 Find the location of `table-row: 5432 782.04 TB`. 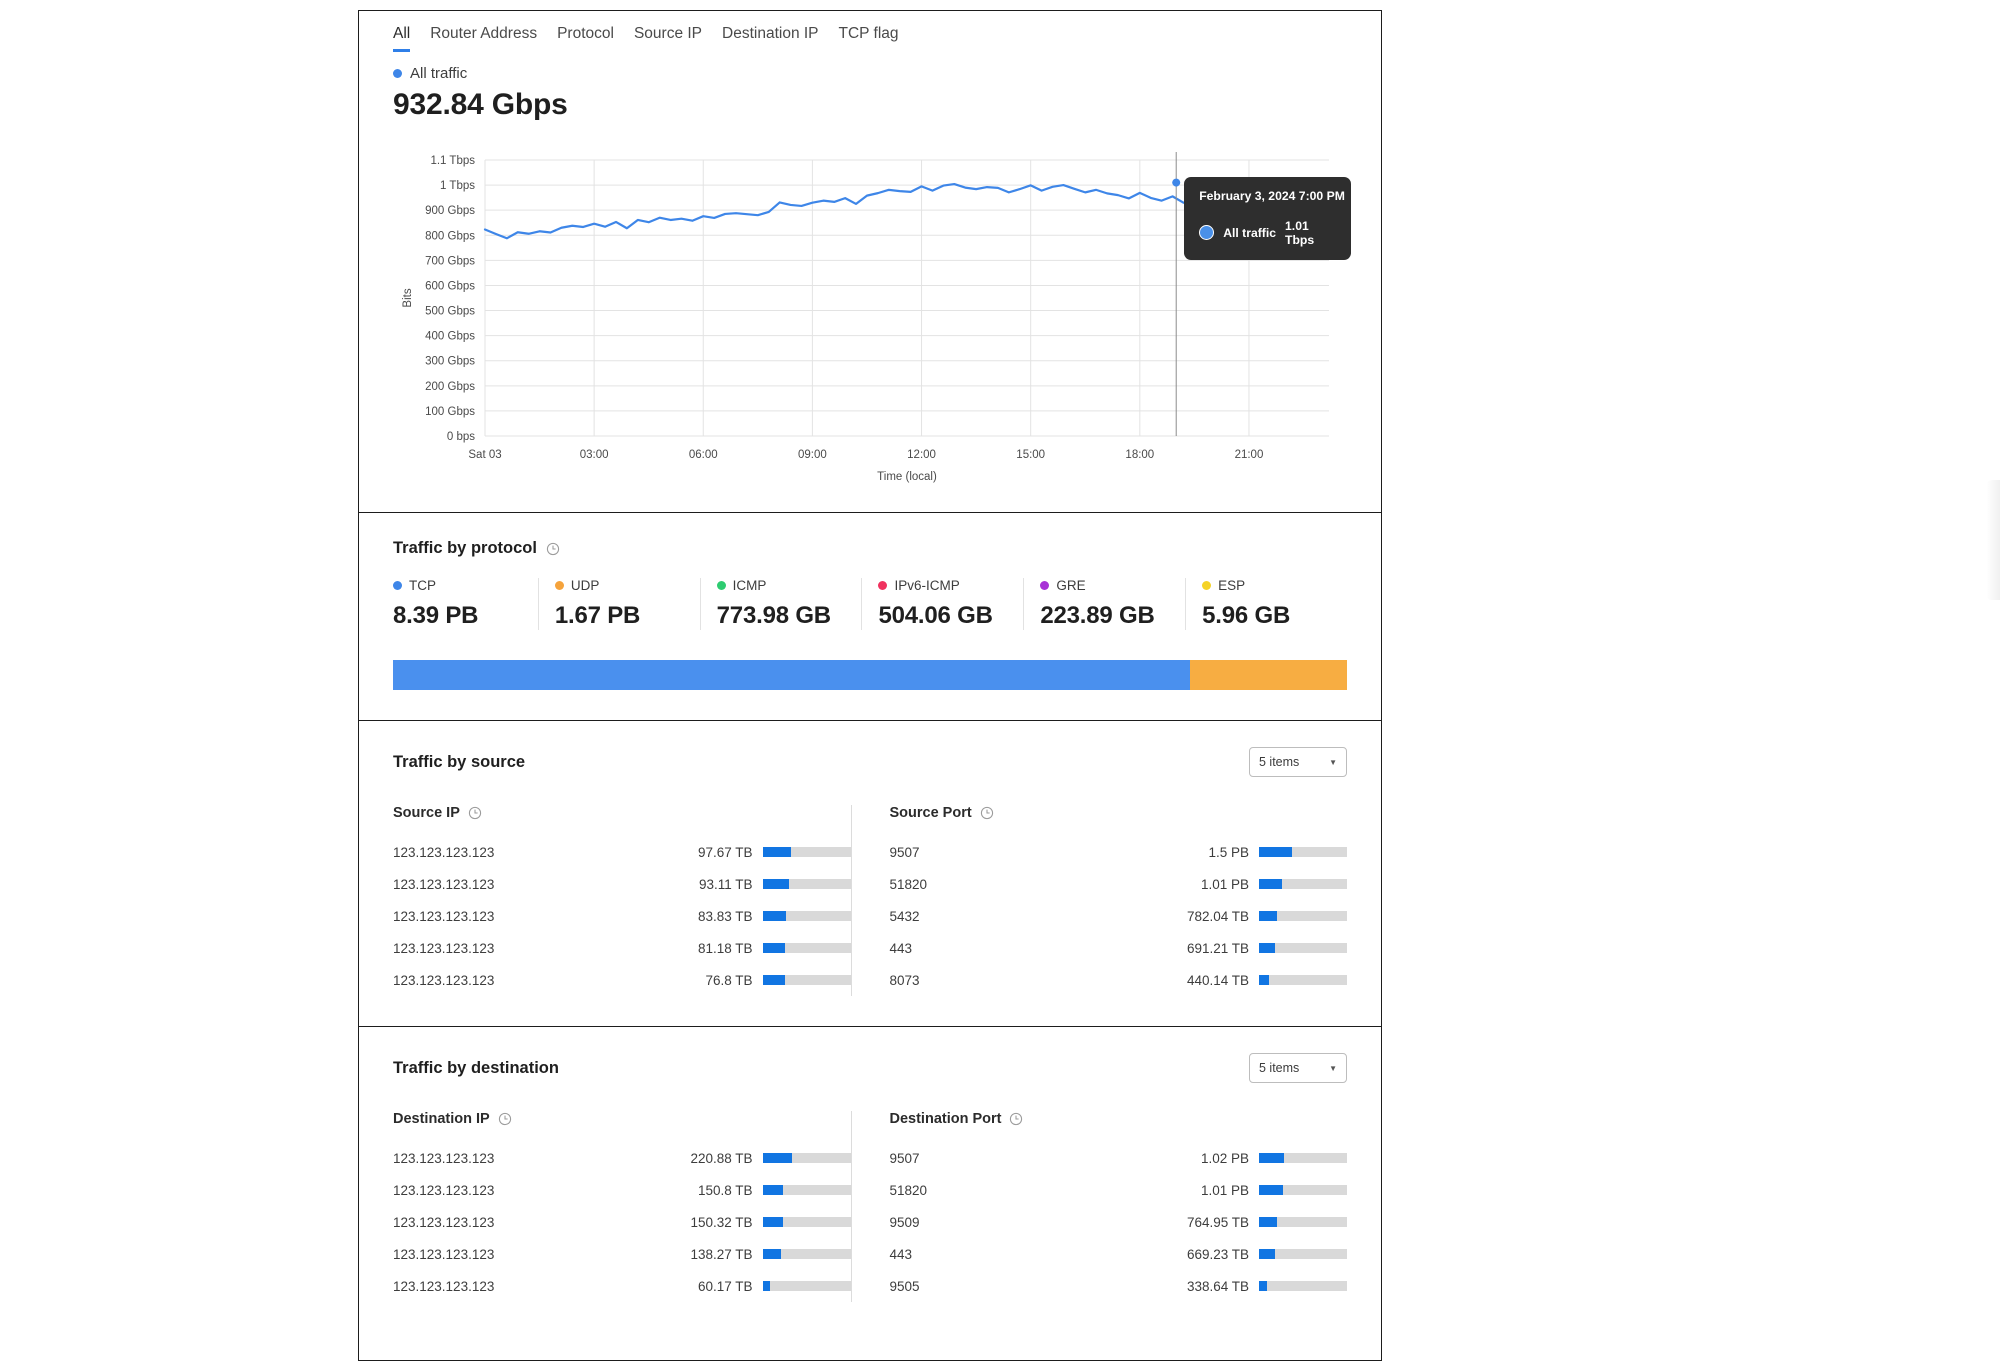

table-row: 5432 782.04 TB is located at coordinates (1118, 916).